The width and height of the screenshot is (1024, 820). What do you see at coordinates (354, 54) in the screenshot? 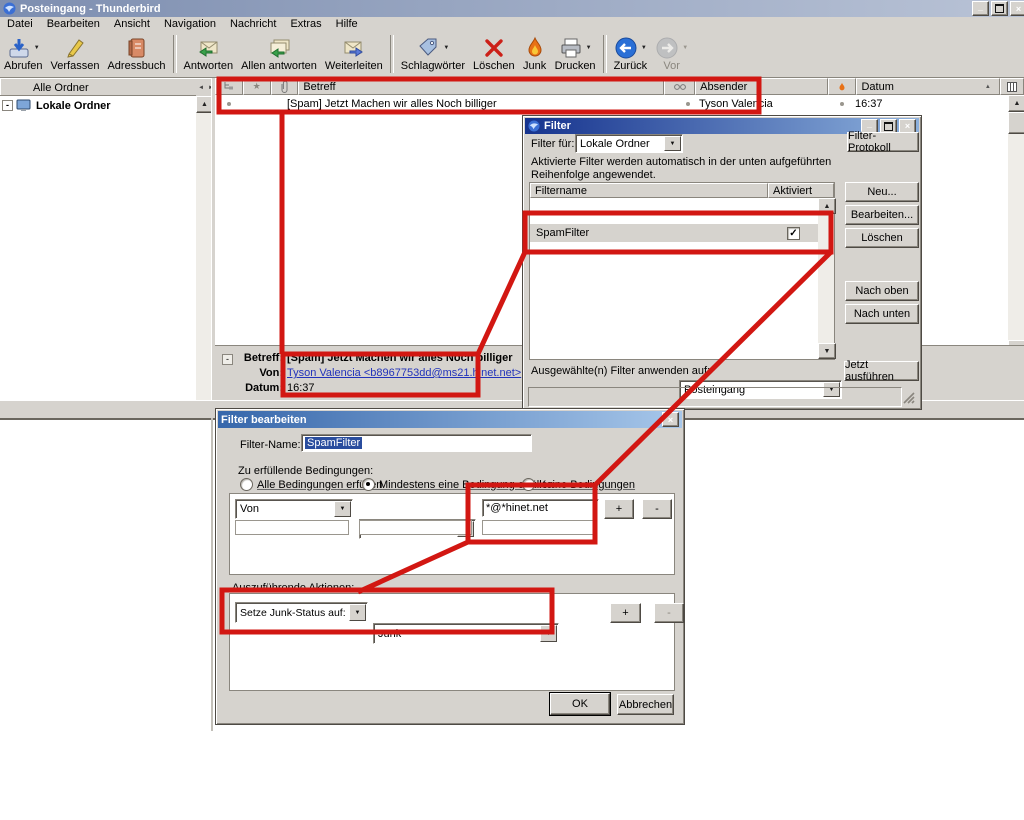
I see `forward-button: Weiterleiten` at bounding box center [354, 54].